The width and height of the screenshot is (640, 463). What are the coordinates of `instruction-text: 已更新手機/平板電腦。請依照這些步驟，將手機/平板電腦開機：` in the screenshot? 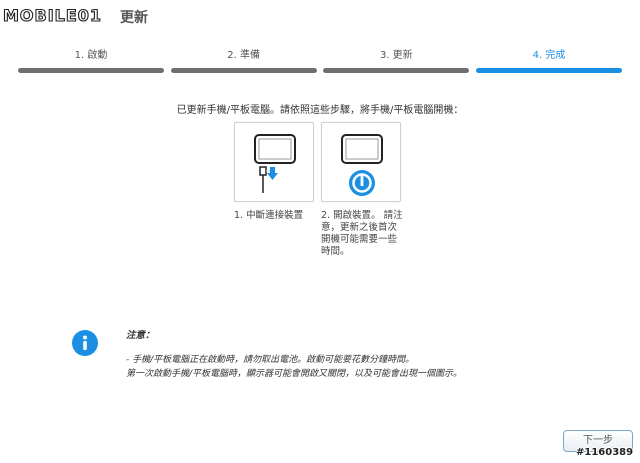 It's located at (320, 110).